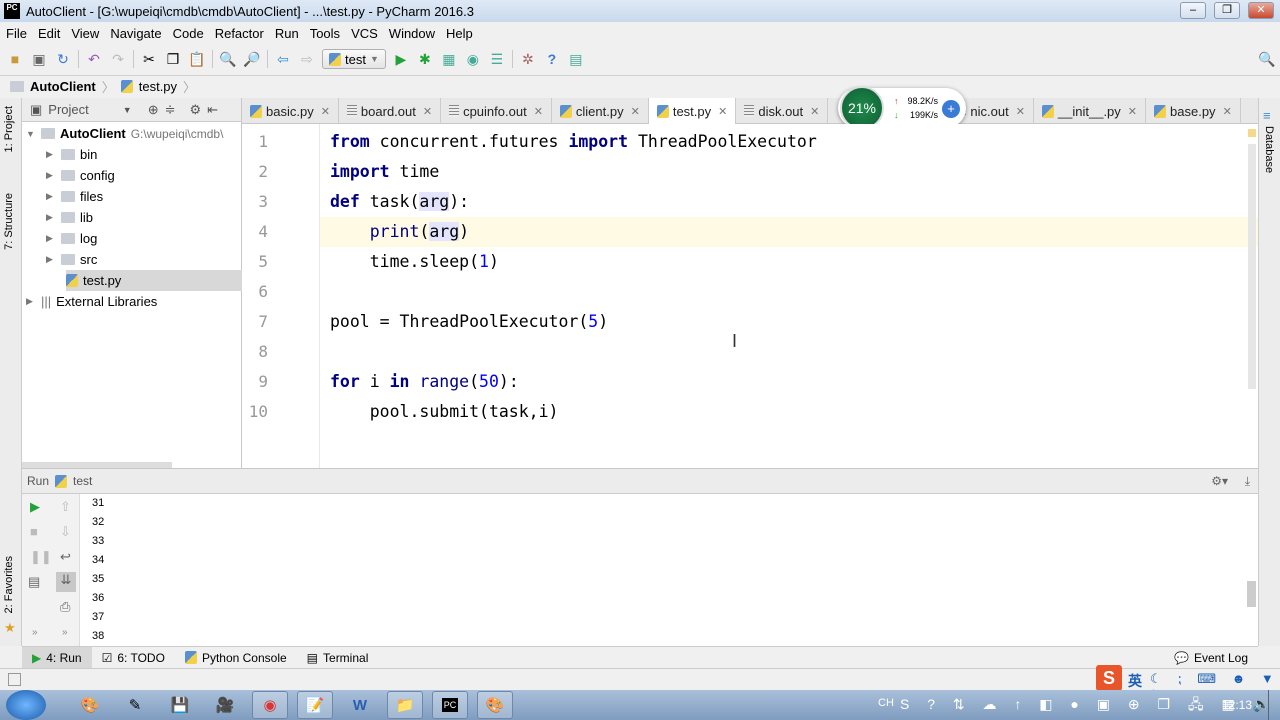 This screenshot has width=1280, height=720. I want to click on layout-icon: ▤, so click(34, 582).